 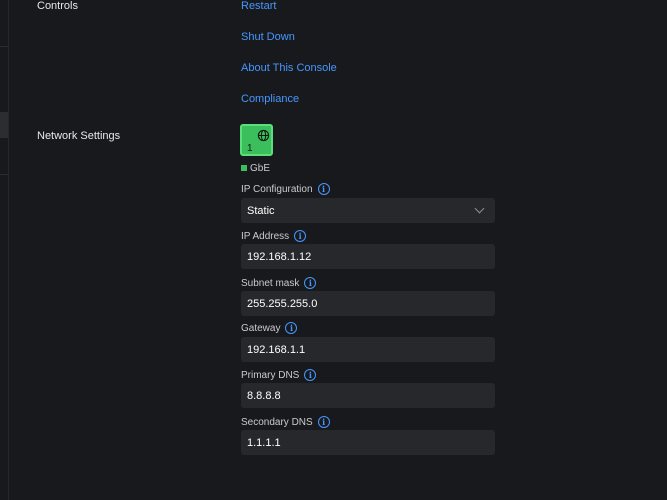 I want to click on ip-address-label-text: IP Address, so click(x=265, y=236).